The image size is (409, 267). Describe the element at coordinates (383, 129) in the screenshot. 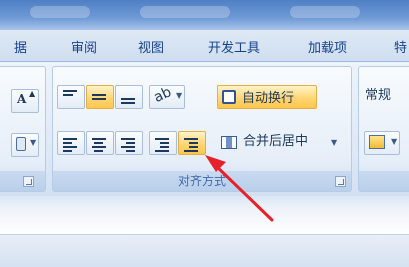

I see `number-group: 常规 ▼` at that location.